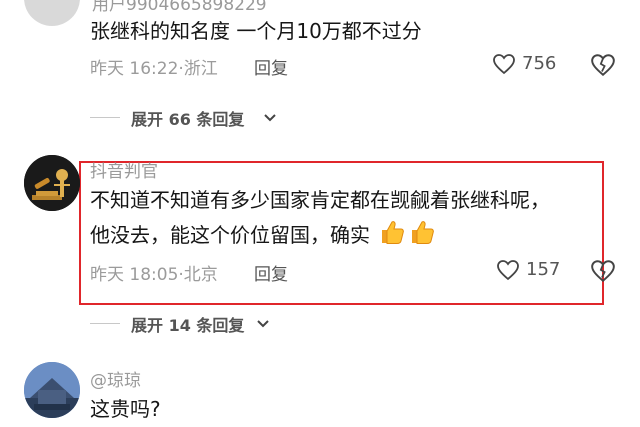  I want to click on comment-meta: 昨天 16:22·浙江, so click(154, 69).